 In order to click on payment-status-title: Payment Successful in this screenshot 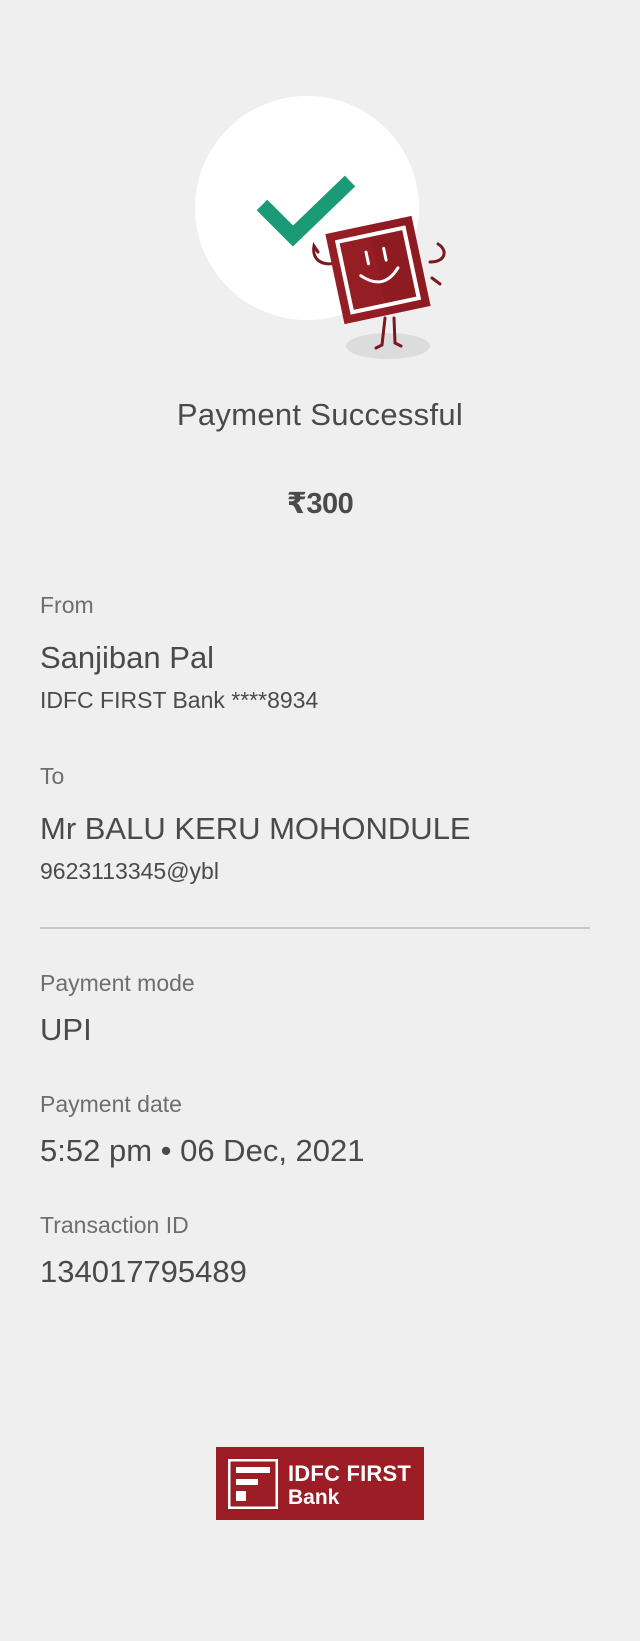, I will do `click(320, 414)`.